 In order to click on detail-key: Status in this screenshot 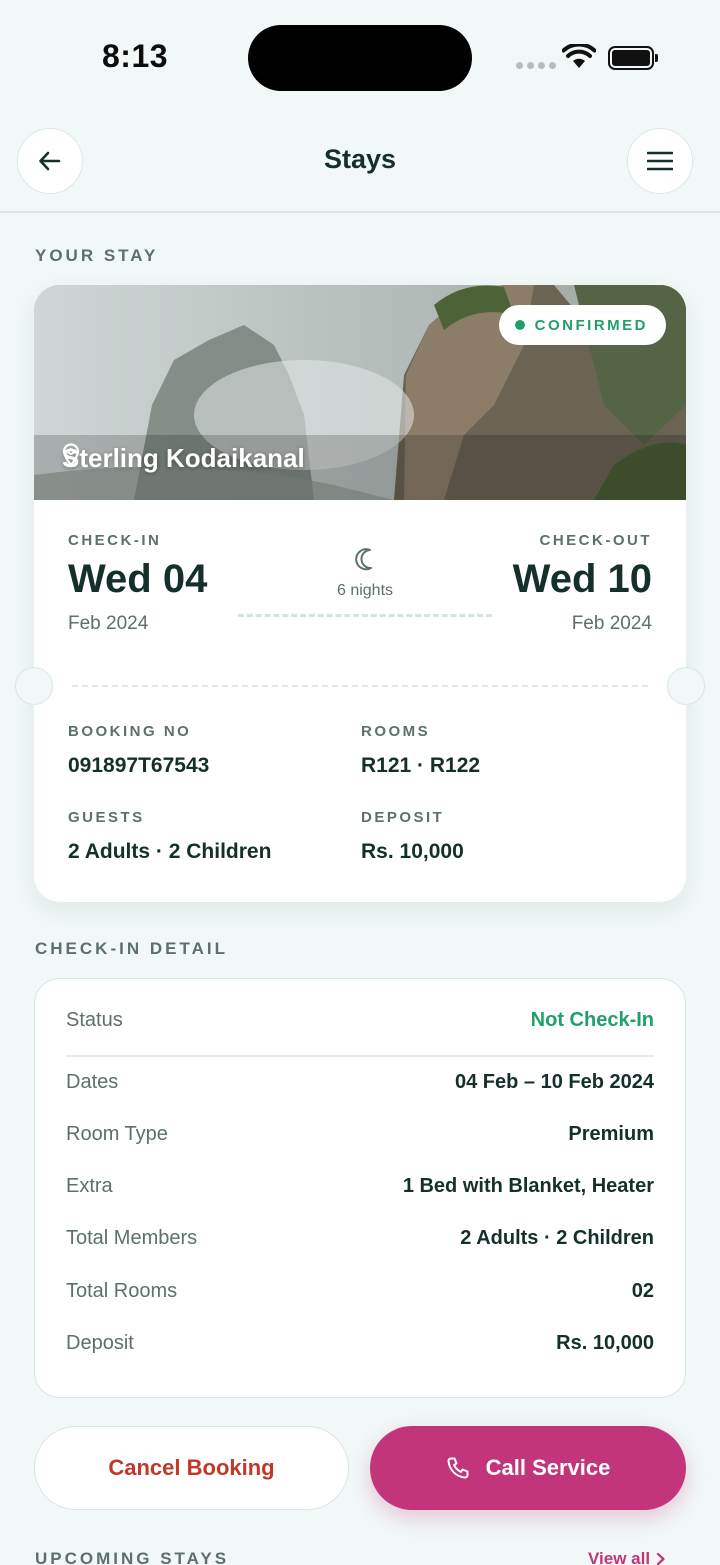, I will do `click(94, 1020)`.